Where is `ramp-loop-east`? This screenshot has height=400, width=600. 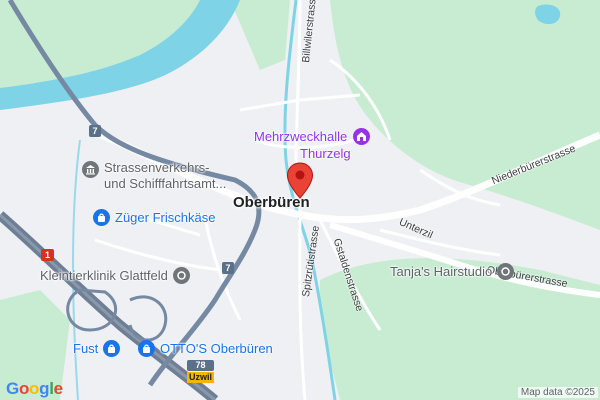
ramp-loop-east is located at coordinates (148, 318).